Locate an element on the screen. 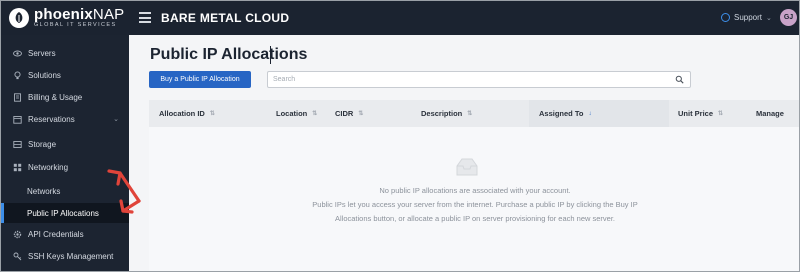  sidebar-item-storage: Storage is located at coordinates (65, 144).